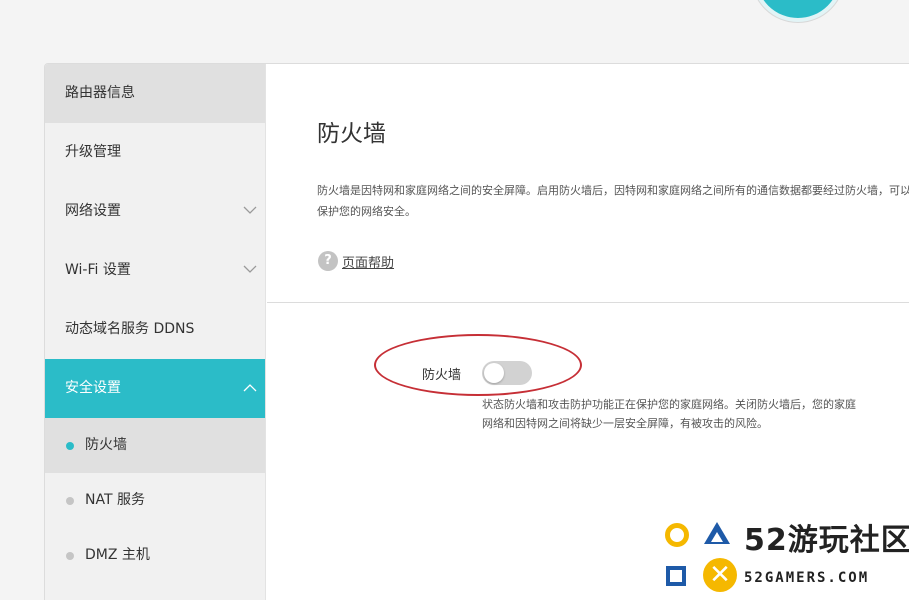 This screenshot has height=600, width=909. Describe the element at coordinates (155, 270) in the screenshot. I see `sidebar-item-wifi: Wi-Fi 设置` at that location.